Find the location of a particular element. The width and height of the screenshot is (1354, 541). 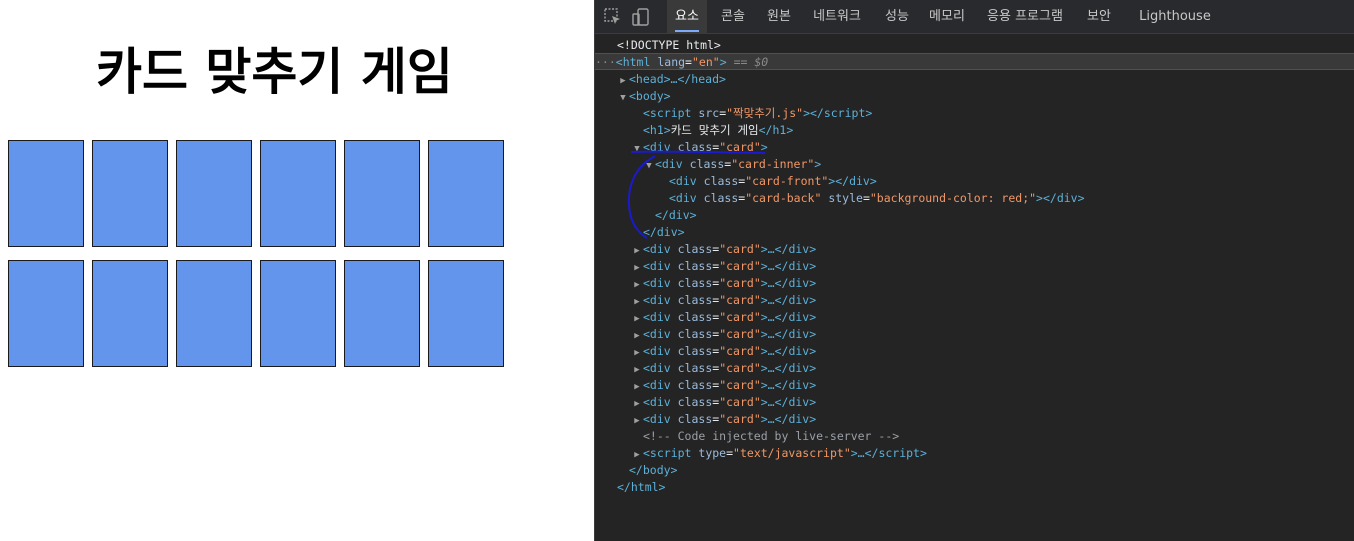

script-type-val: "text/javascript" is located at coordinates (792, 453).